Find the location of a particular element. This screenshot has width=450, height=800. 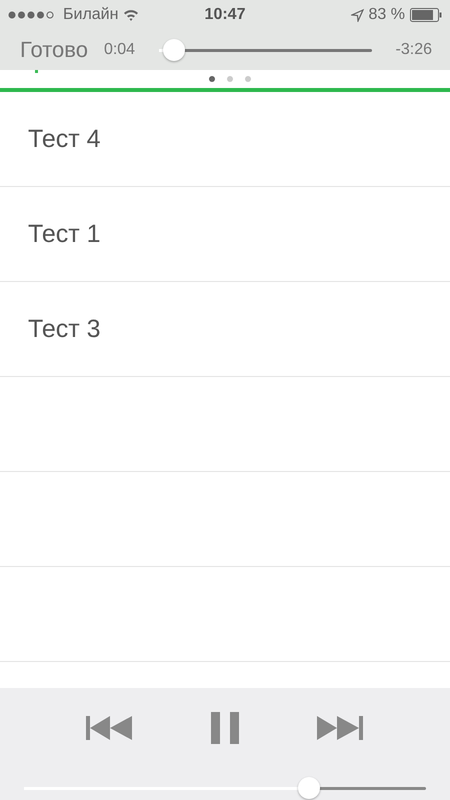

track-title: Тест 3 is located at coordinates (64, 329).